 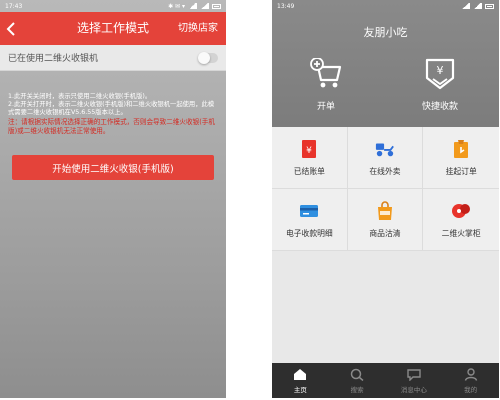 I want to click on status-bar: 13:49, so click(x=385, y=6).